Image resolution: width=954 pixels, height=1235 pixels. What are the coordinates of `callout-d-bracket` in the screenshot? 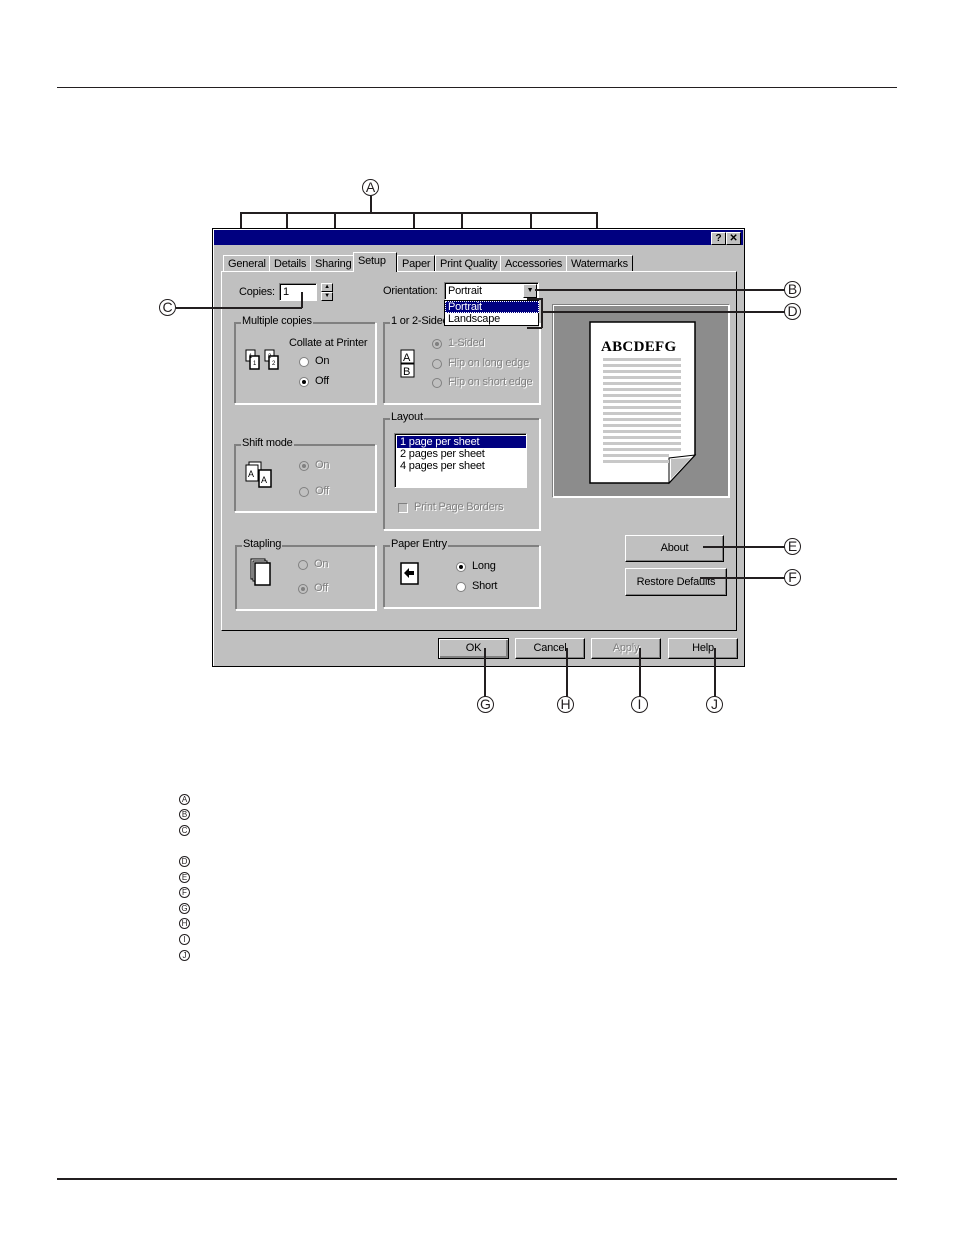 It's located at (542, 313).